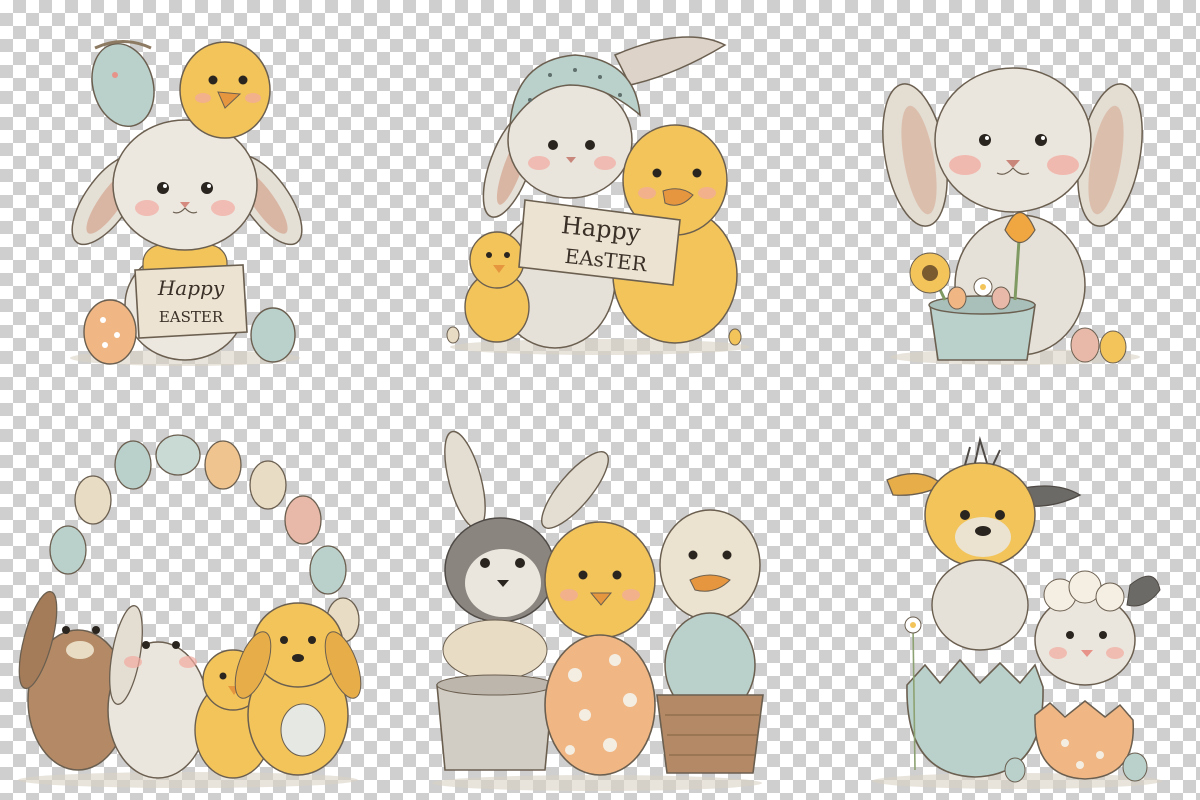 This screenshot has width=1200, height=800. What do you see at coordinates (188, 612) in the screenshot?
I see `illustration-friends-under-egg-arch` at bounding box center [188, 612].